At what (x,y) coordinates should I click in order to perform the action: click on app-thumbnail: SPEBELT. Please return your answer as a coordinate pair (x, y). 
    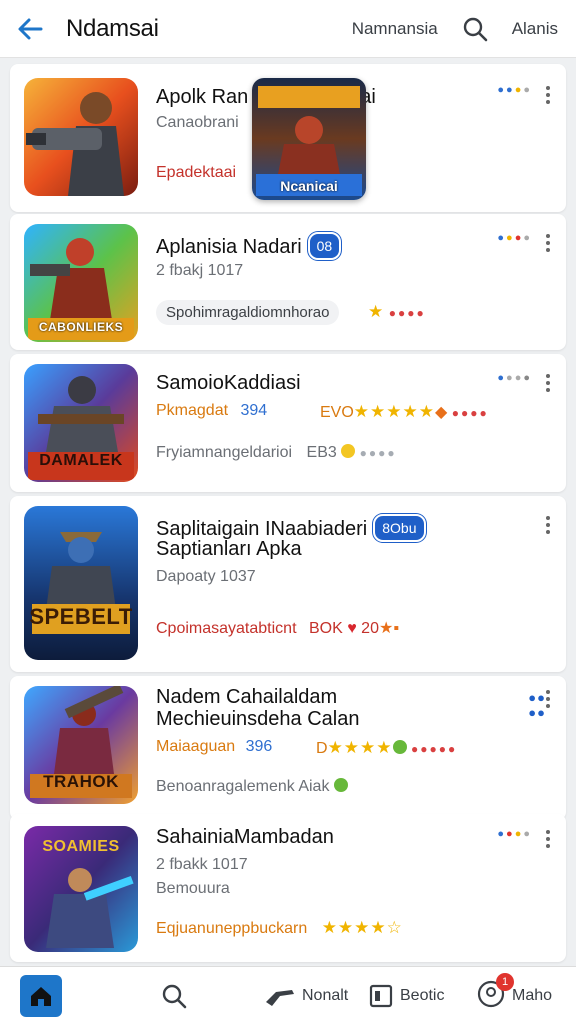
    Looking at the image, I should click on (81, 583).